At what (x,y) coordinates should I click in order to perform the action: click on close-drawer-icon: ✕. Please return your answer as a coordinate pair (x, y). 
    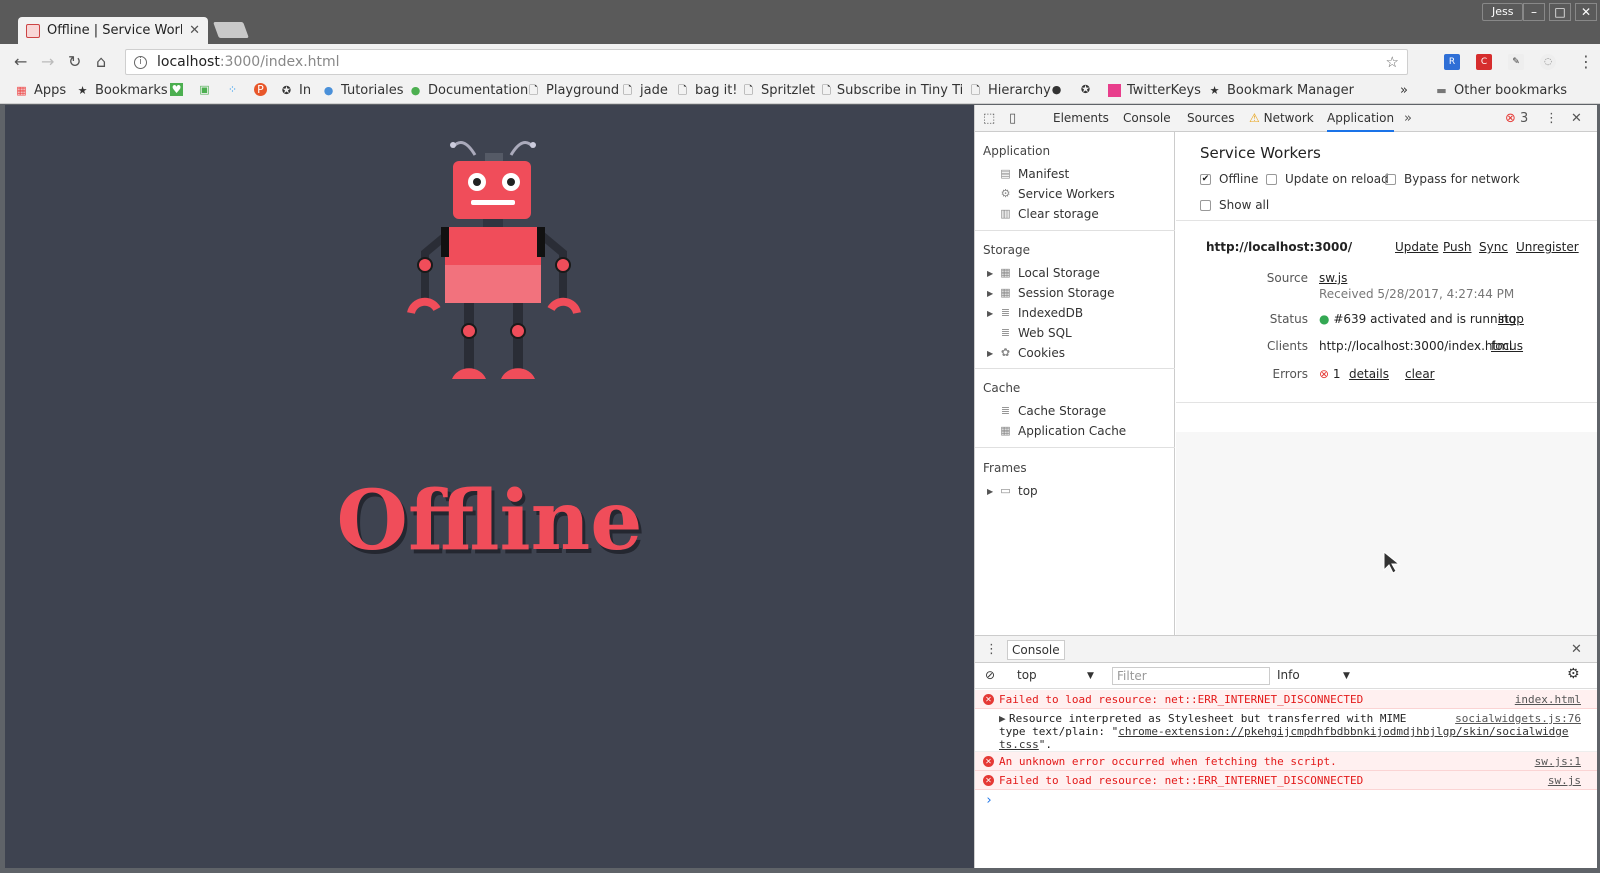
    Looking at the image, I should click on (1576, 649).